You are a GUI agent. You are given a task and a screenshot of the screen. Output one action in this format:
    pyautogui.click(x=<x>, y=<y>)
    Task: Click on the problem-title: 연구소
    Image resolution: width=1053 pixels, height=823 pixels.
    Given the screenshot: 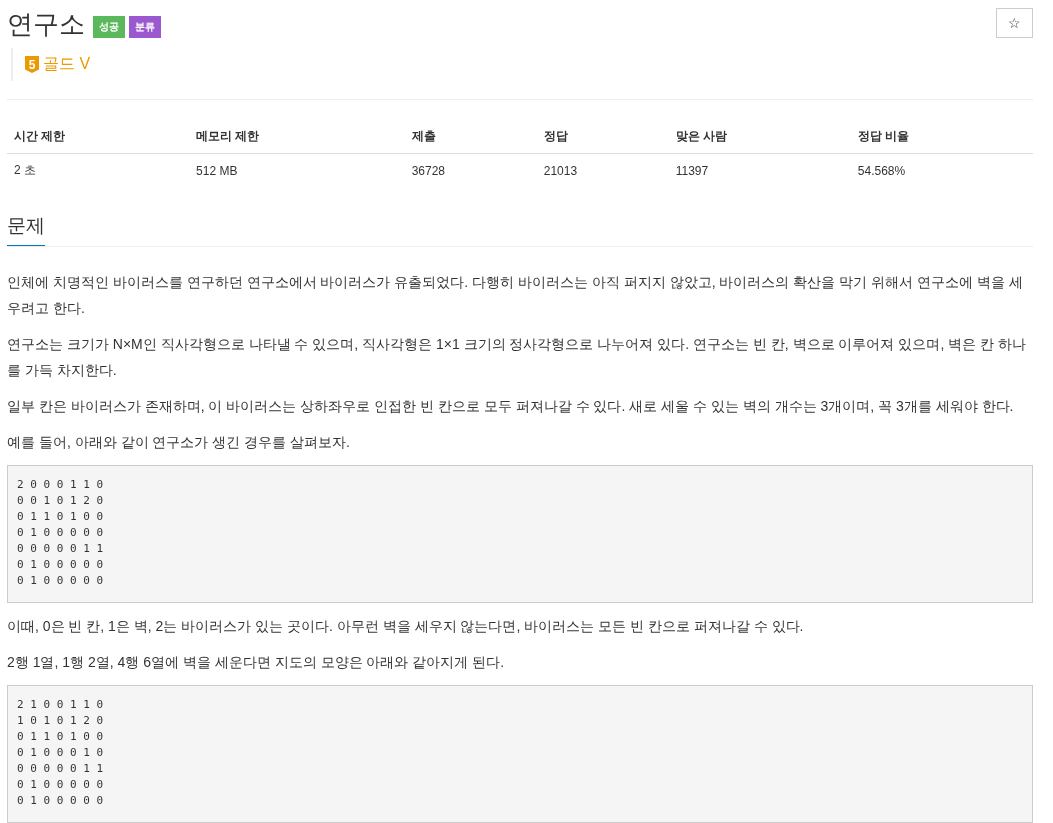 What is the action you would take?
    pyautogui.click(x=46, y=24)
    